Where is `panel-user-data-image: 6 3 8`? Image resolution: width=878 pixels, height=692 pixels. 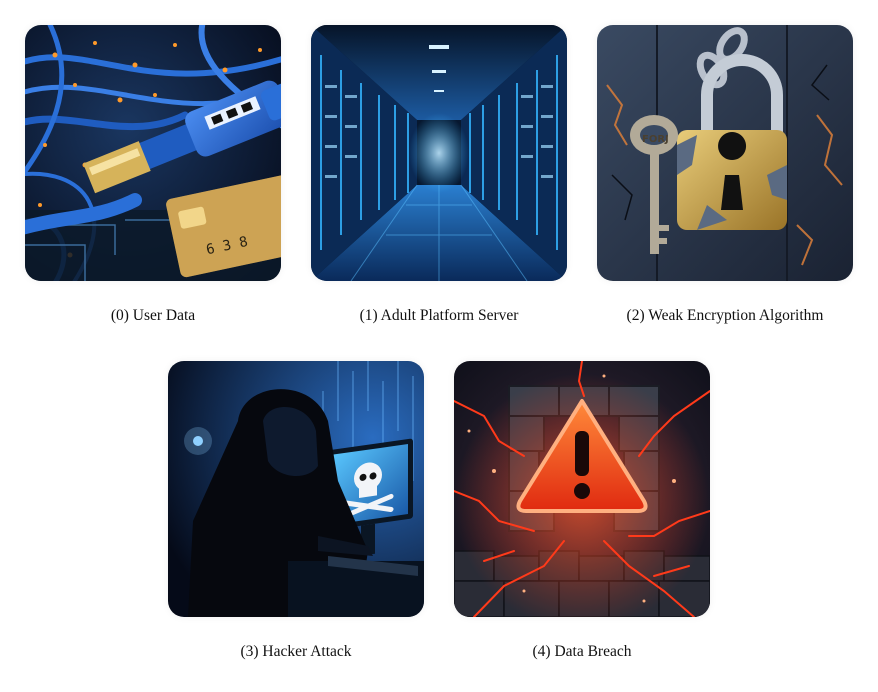
panel-user-data-image: 6 3 8 is located at coordinates (153, 153).